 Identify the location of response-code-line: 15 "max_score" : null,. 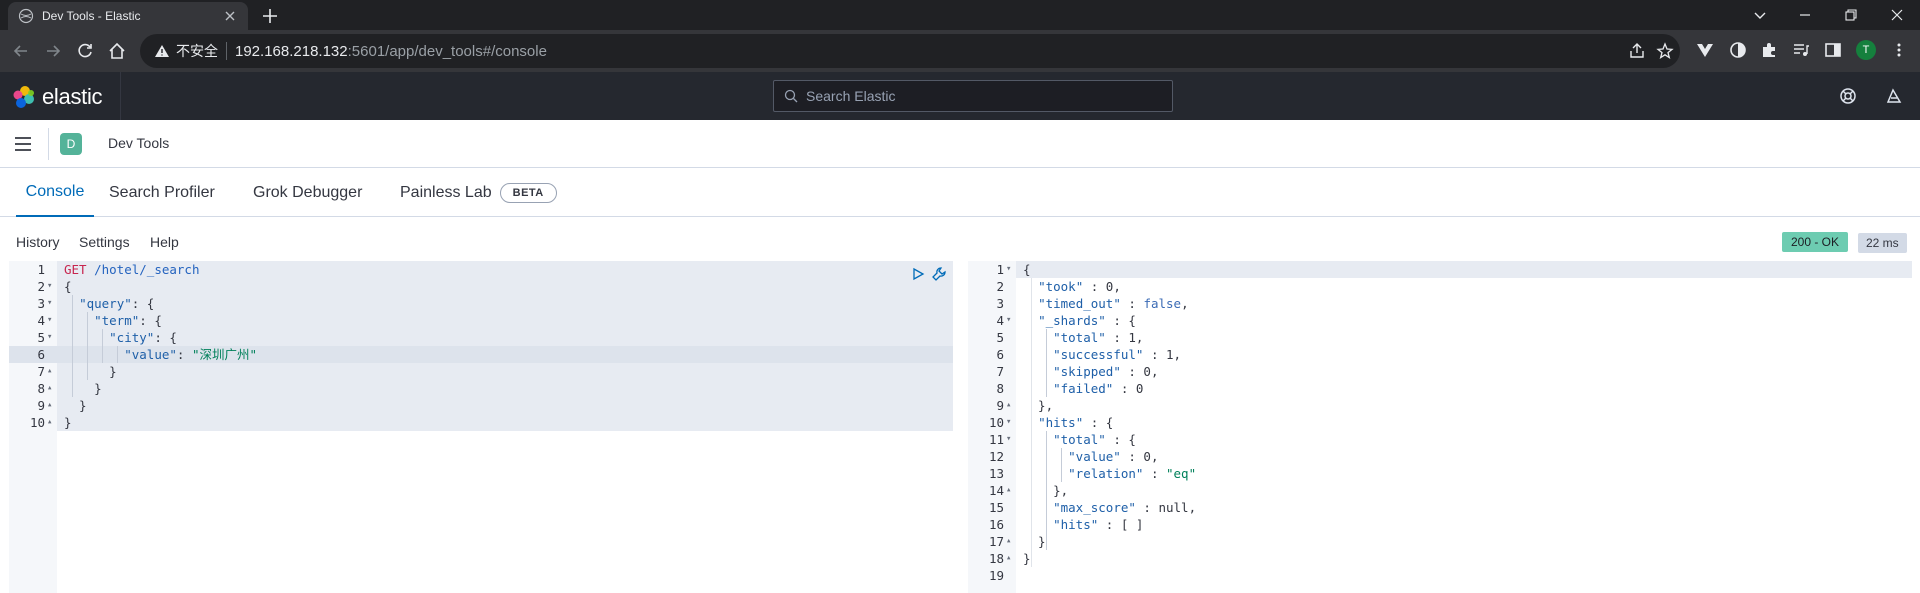
(1440, 507).